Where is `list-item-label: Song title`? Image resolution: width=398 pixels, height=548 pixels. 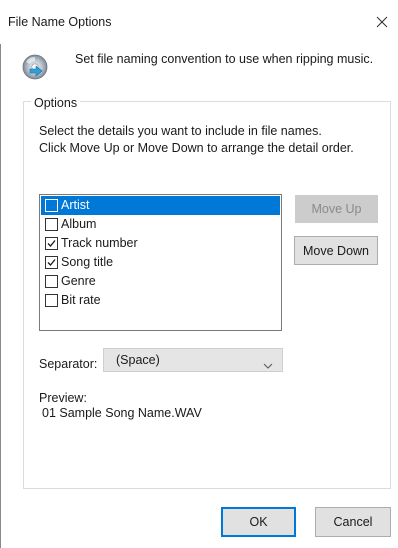
list-item-label: Song title is located at coordinates (87, 262).